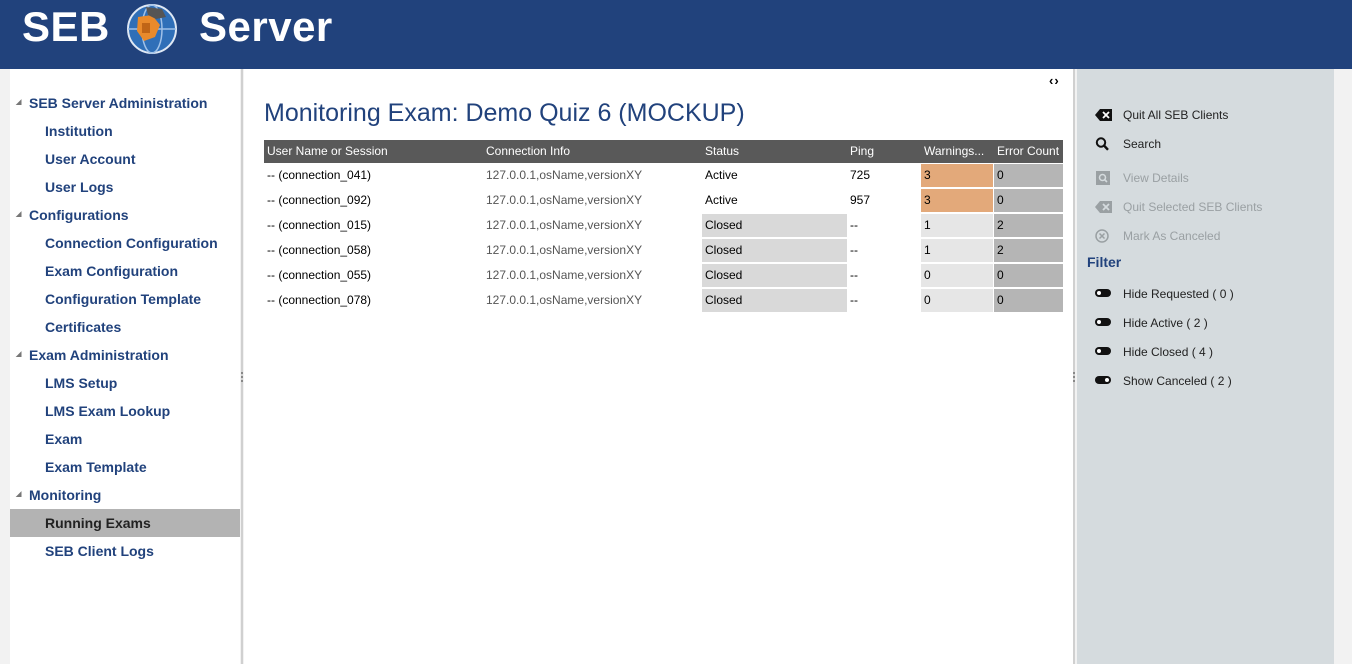 This screenshot has height=664, width=1352. I want to click on filter-heading: Filter, so click(1104, 262).